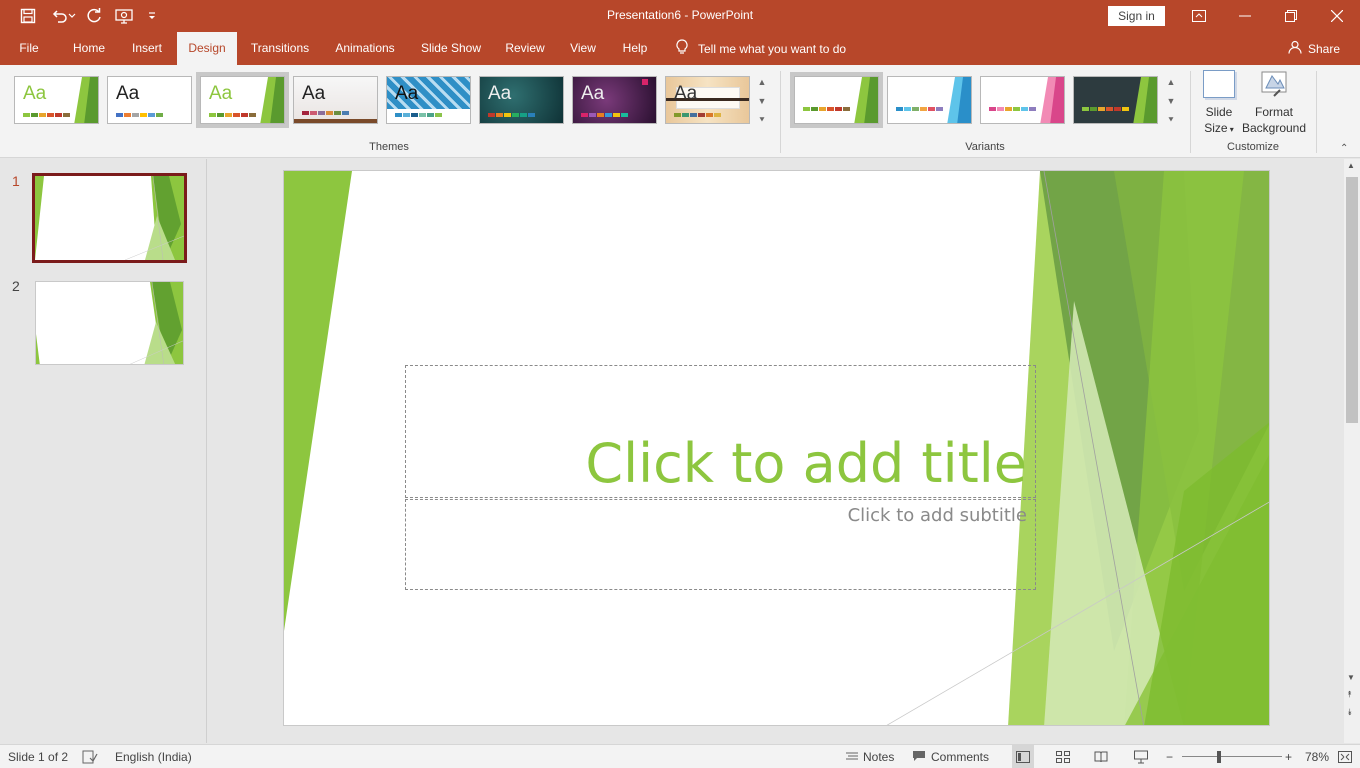  Describe the element at coordinates (152, 16) in the screenshot. I see `customize-qat-icon` at that location.